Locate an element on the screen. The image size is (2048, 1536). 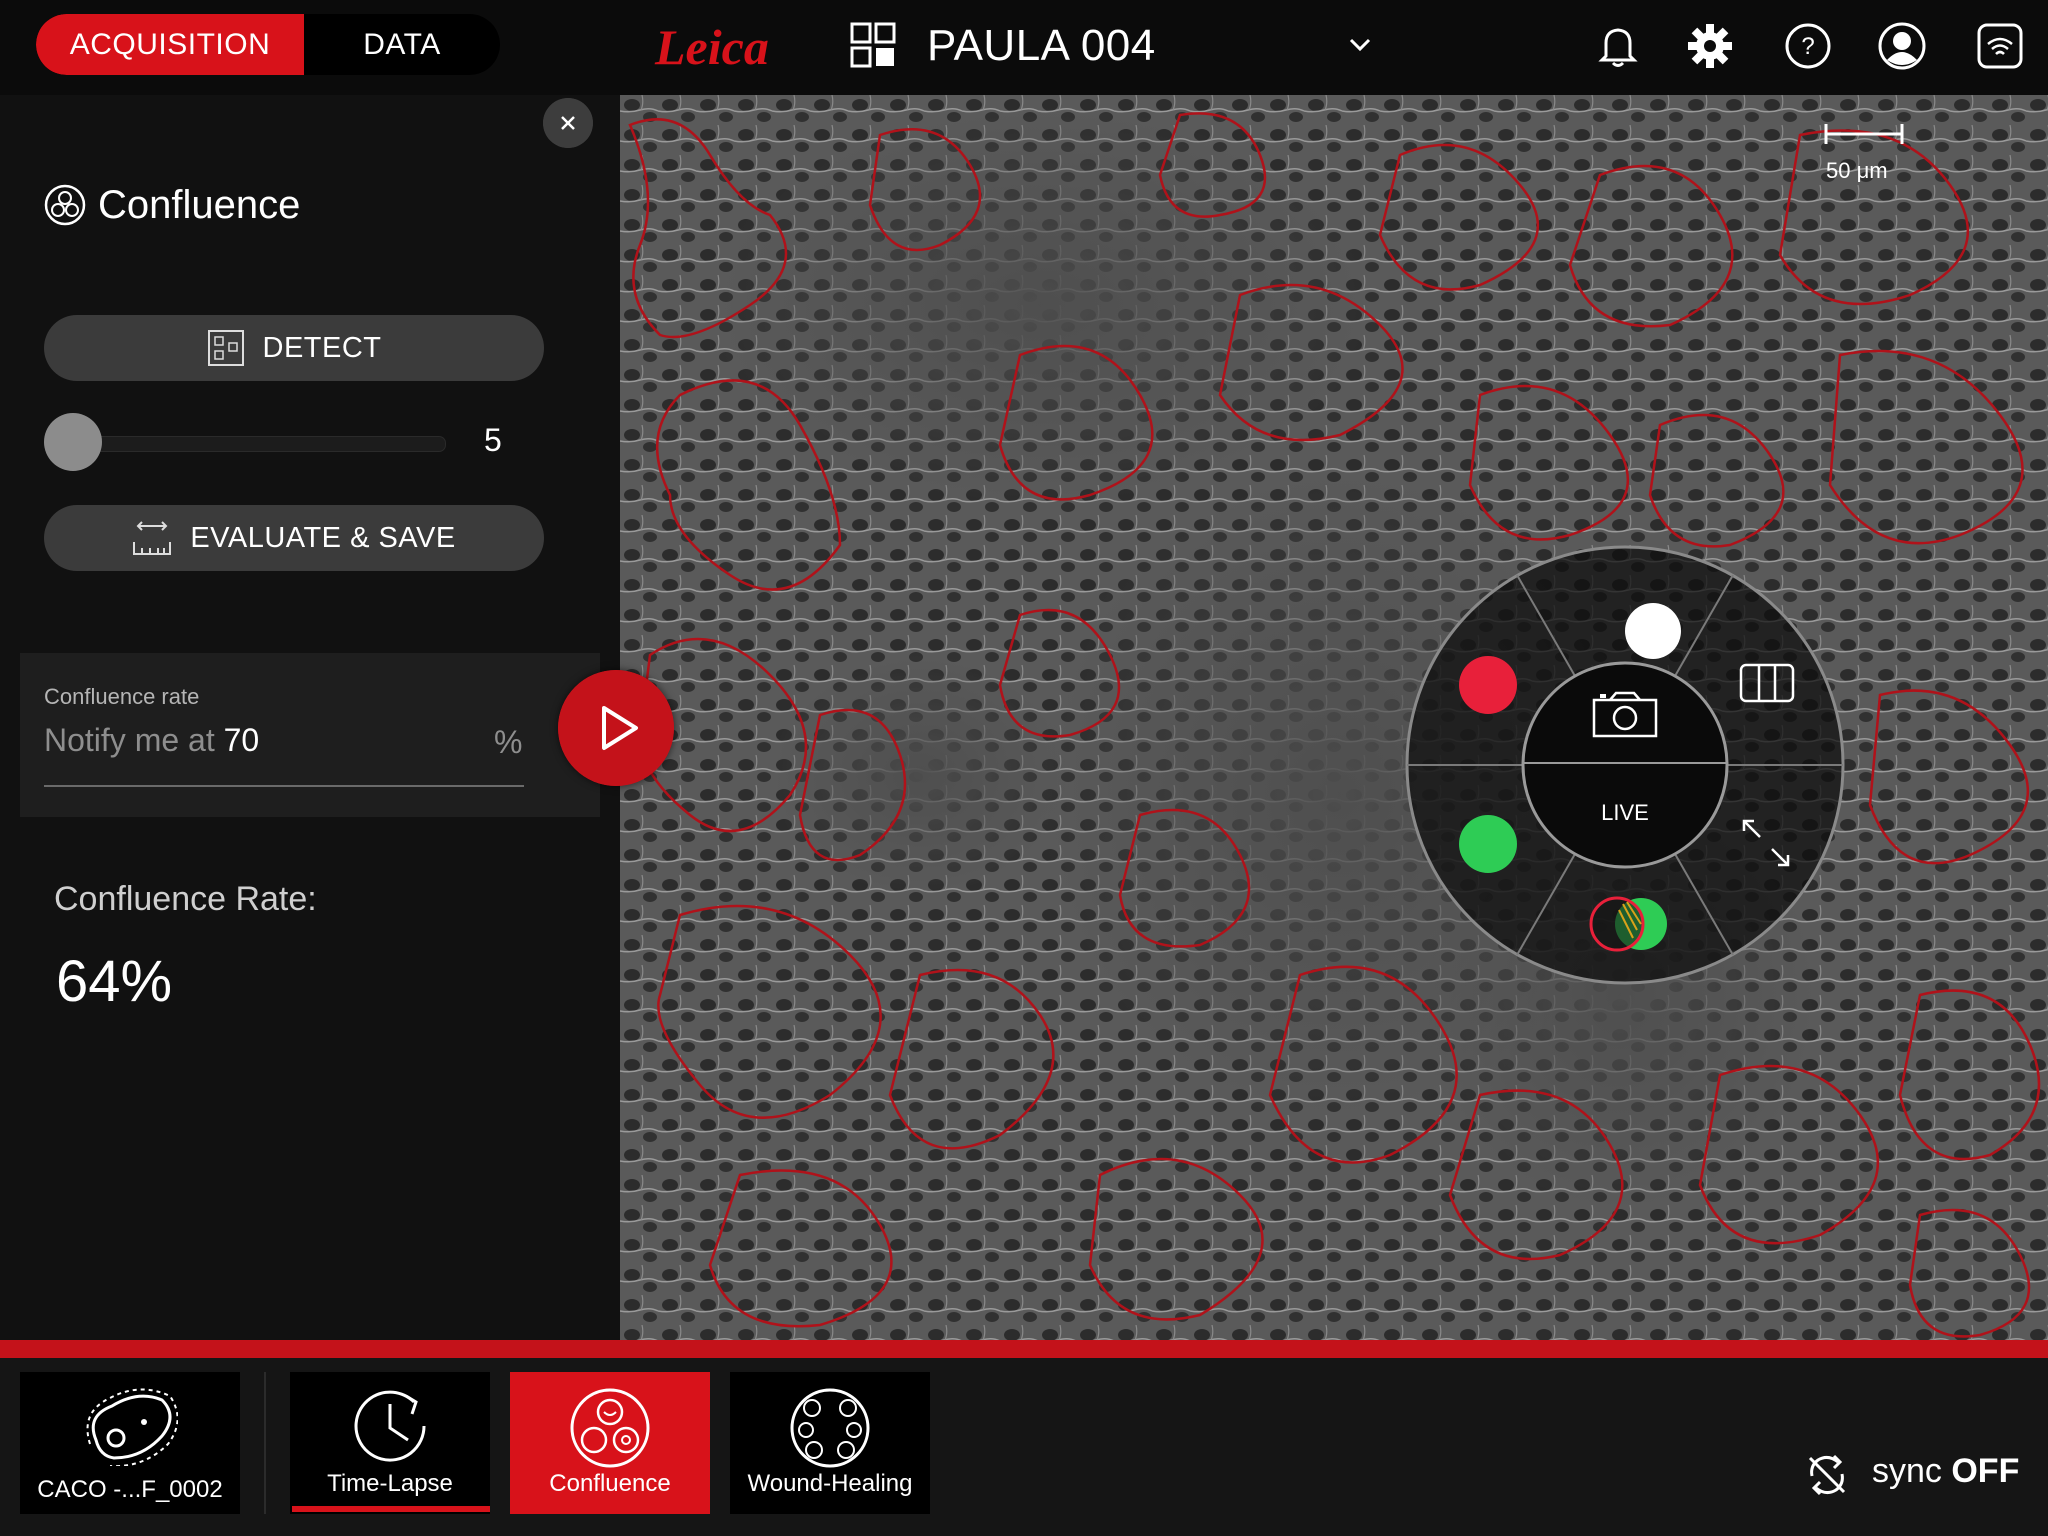
camera-icon is located at coordinates (1625, 715).